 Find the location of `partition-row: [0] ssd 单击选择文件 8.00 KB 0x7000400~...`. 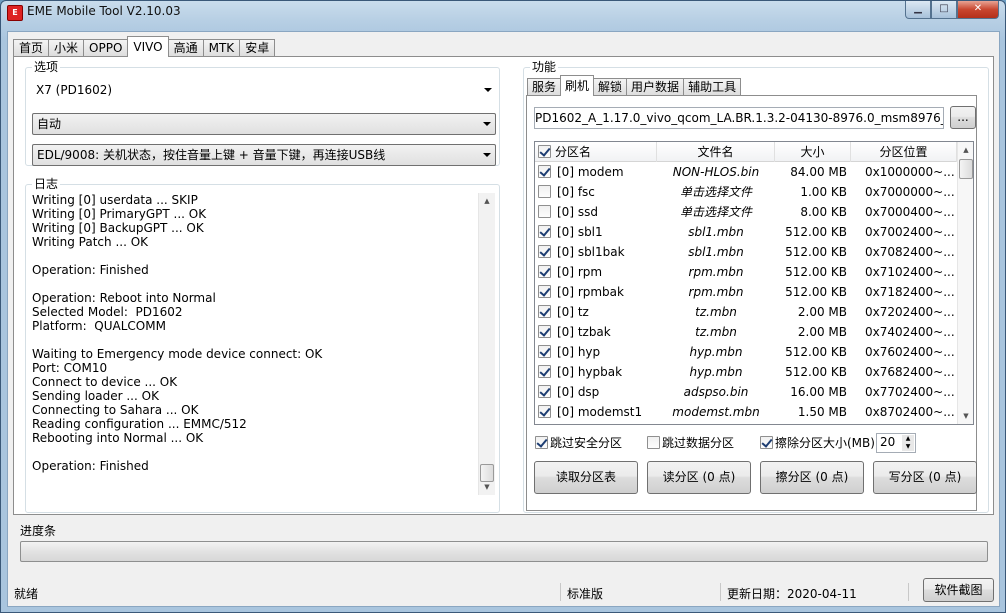

partition-row: [0] ssd 单击选择文件 8.00 KB 0x7000400~... is located at coordinates (746, 212).